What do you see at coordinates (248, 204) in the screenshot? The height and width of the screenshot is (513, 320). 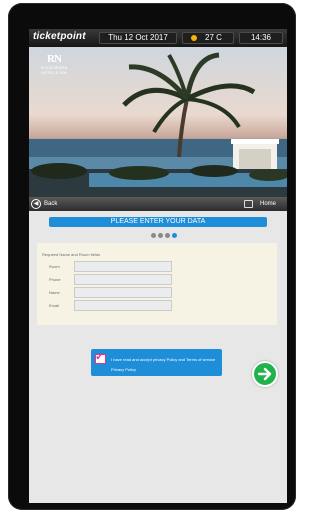 I see `home-icon` at bounding box center [248, 204].